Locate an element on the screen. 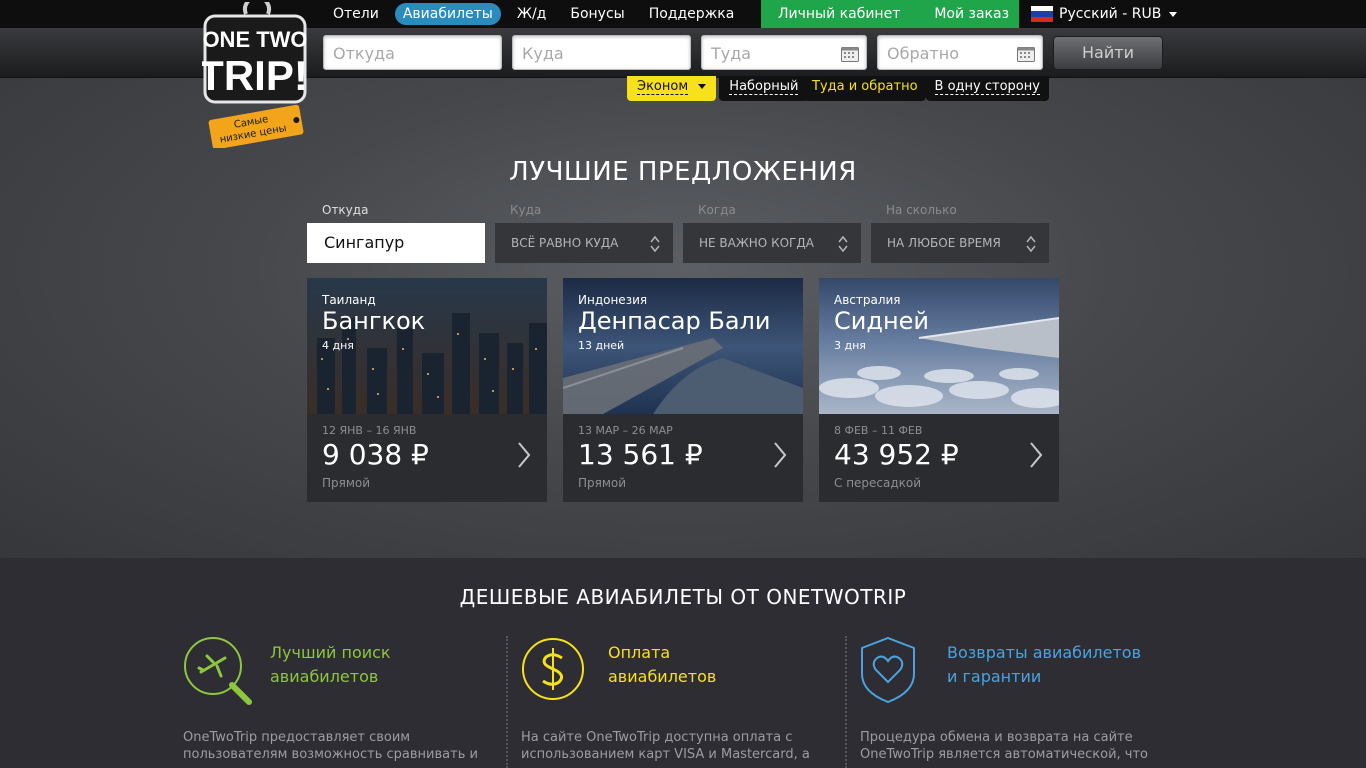  roundtrip-label: Туда и обратно is located at coordinates (865, 86).